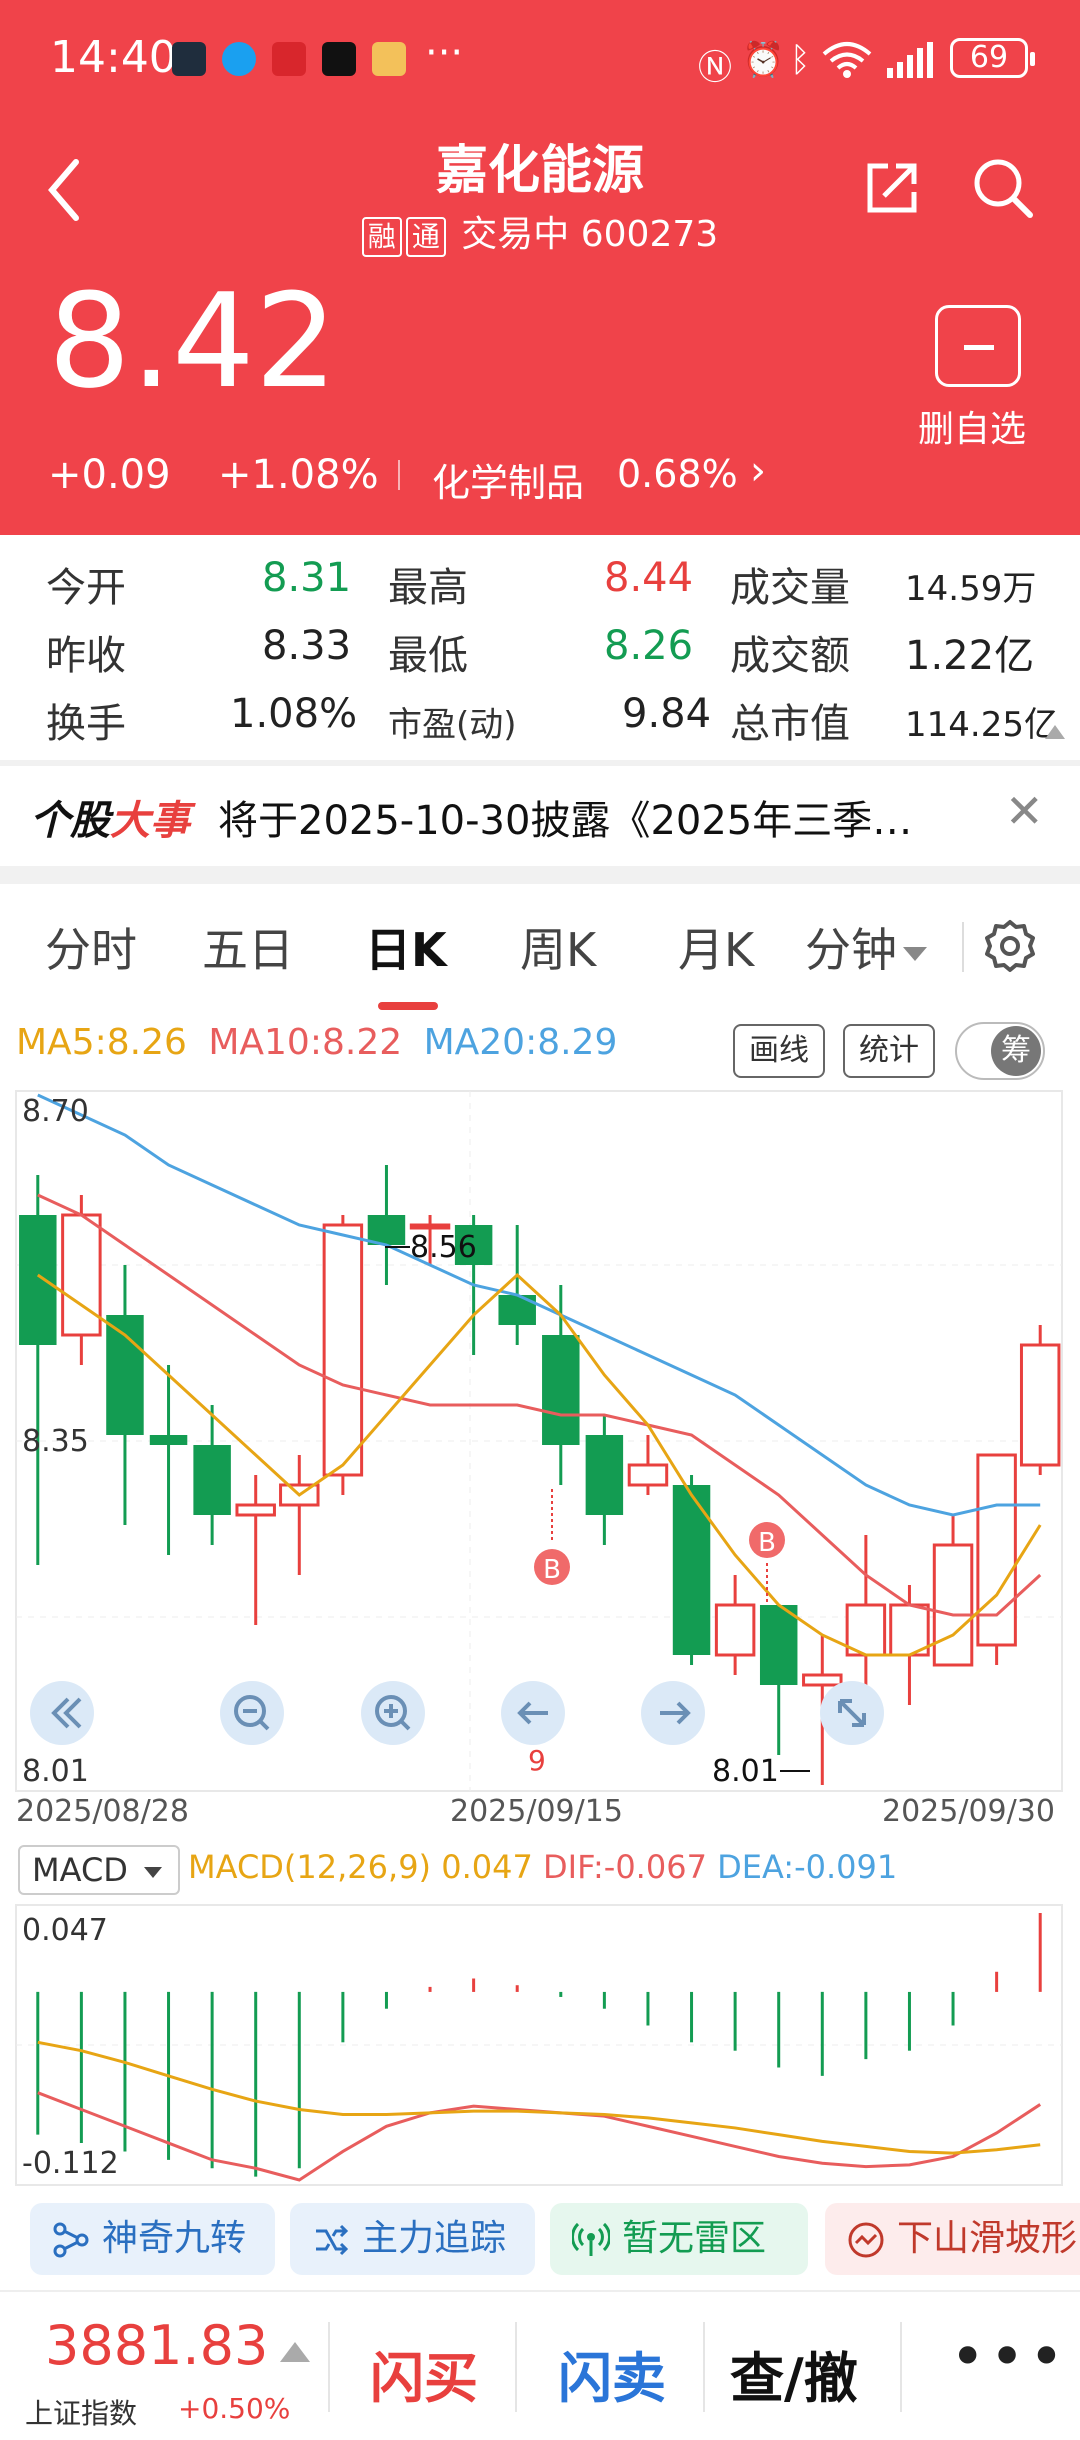 The image size is (1080, 2440). I want to click on y-tick-label: 8.70, so click(55, 1111).